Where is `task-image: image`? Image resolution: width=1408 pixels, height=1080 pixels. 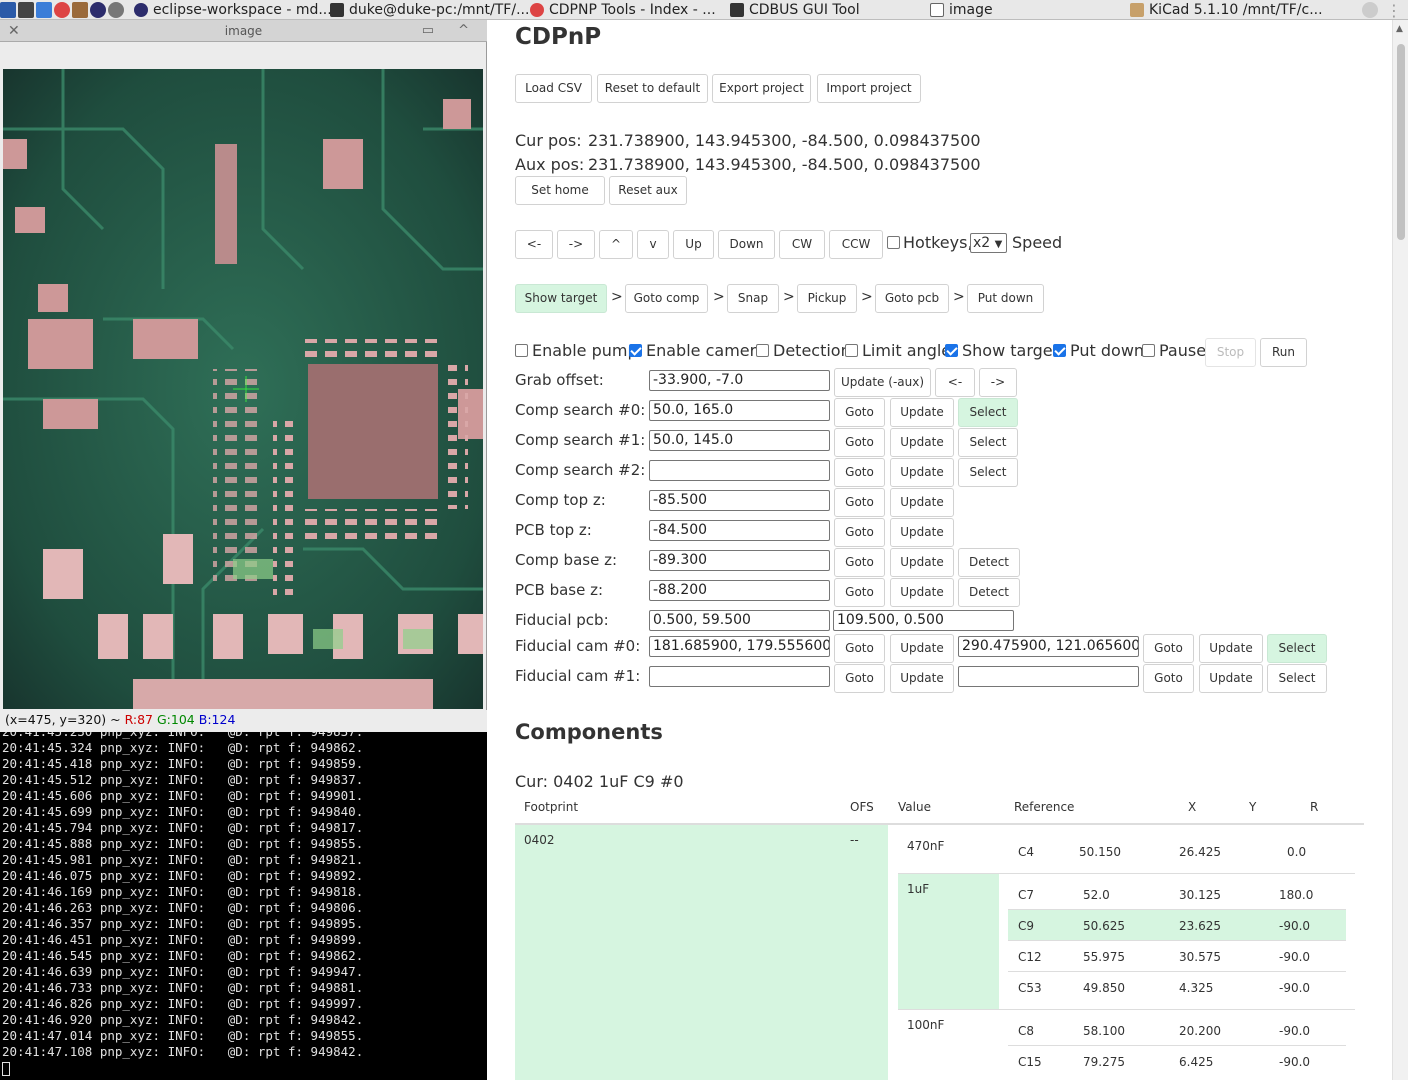 task-image: image is located at coordinates (961, 10).